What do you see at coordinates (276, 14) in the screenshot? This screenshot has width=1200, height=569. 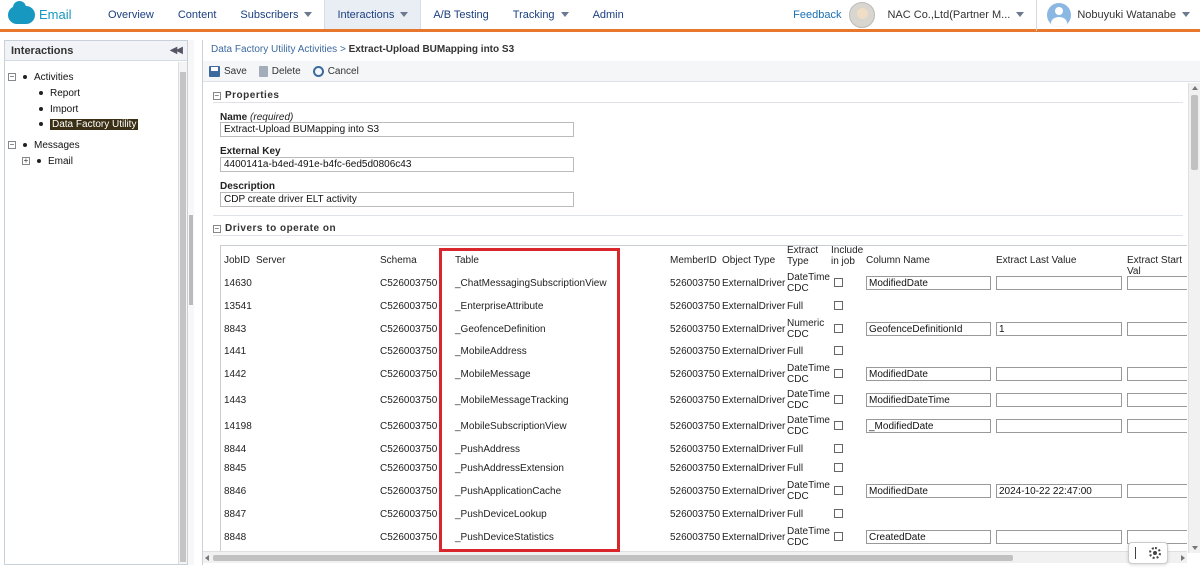 I see `nav-tab-subscribers: Subscribers` at bounding box center [276, 14].